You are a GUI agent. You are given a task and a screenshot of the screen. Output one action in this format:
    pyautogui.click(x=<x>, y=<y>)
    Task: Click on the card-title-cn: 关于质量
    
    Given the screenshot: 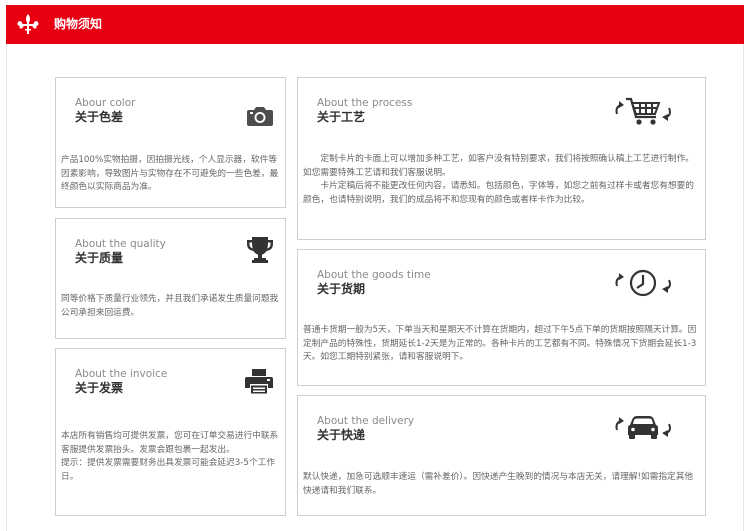 What is the action you would take?
    pyautogui.click(x=99, y=258)
    